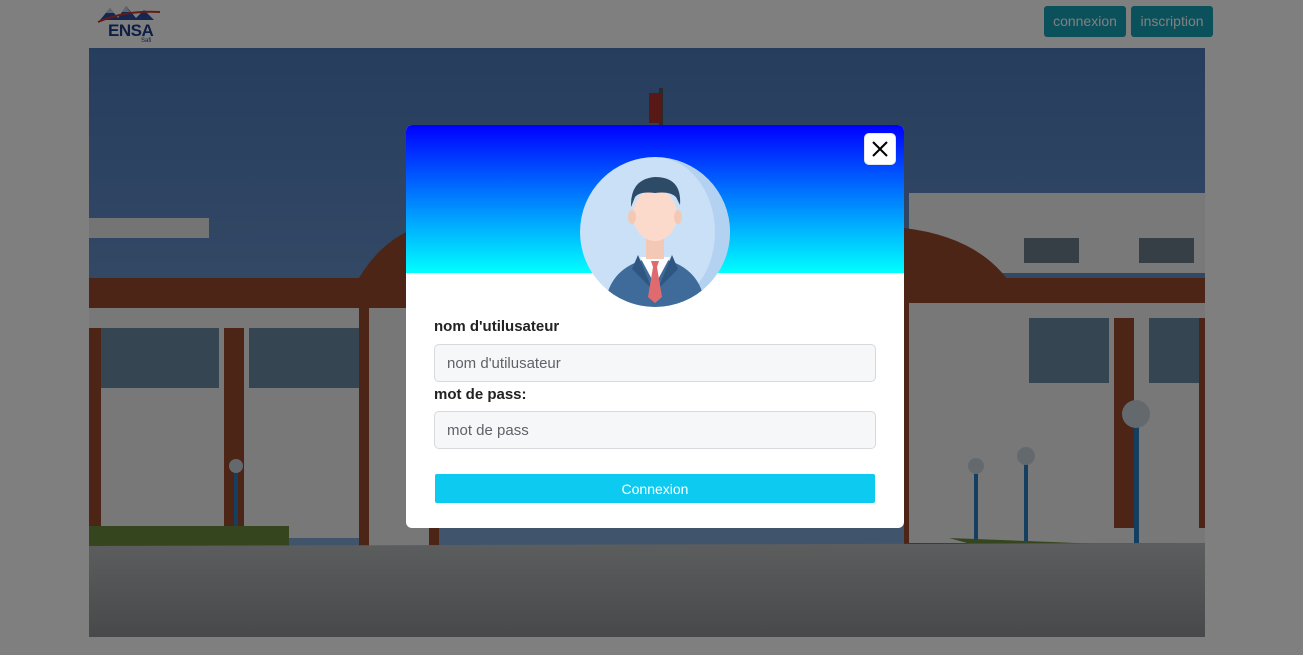 The height and width of the screenshot is (655, 1303). What do you see at coordinates (655, 488) in the screenshot?
I see `submit-login-button: Connexion` at bounding box center [655, 488].